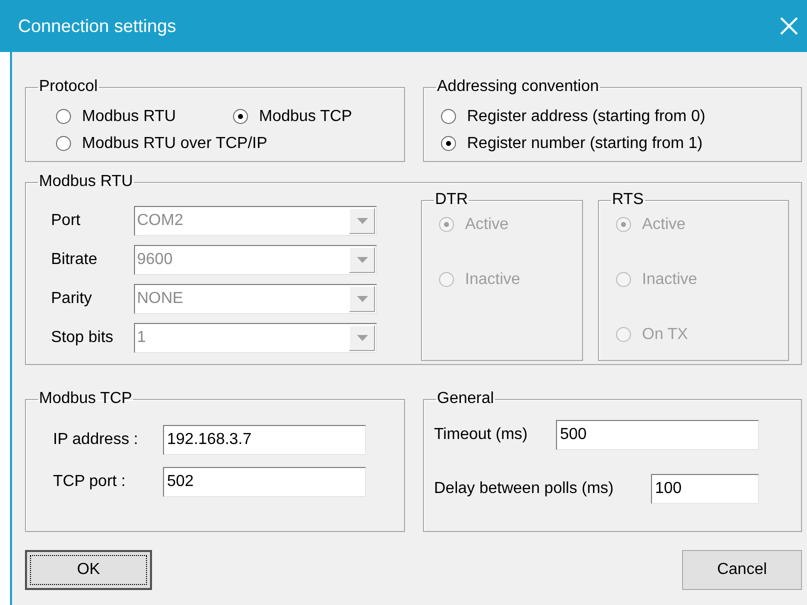  Describe the element at coordinates (97, 26) in the screenshot. I see `window-title: Connection settings` at that location.